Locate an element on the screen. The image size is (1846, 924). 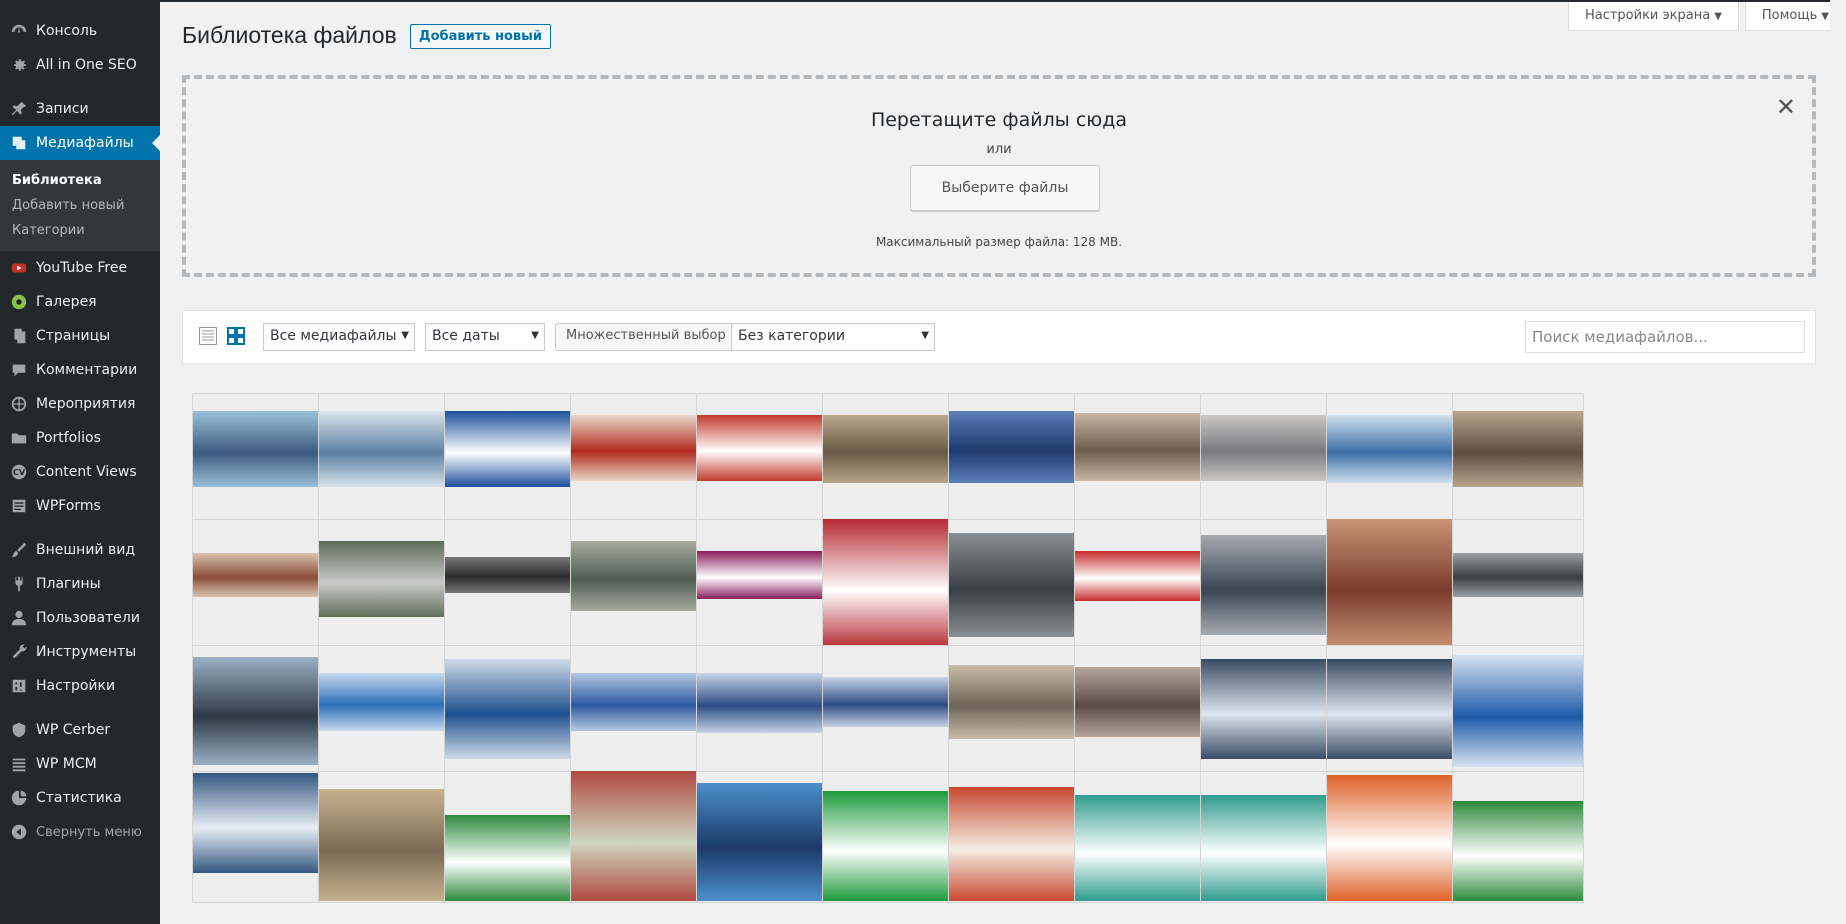
menu-item-events: Мероприятия is located at coordinates (80, 404).